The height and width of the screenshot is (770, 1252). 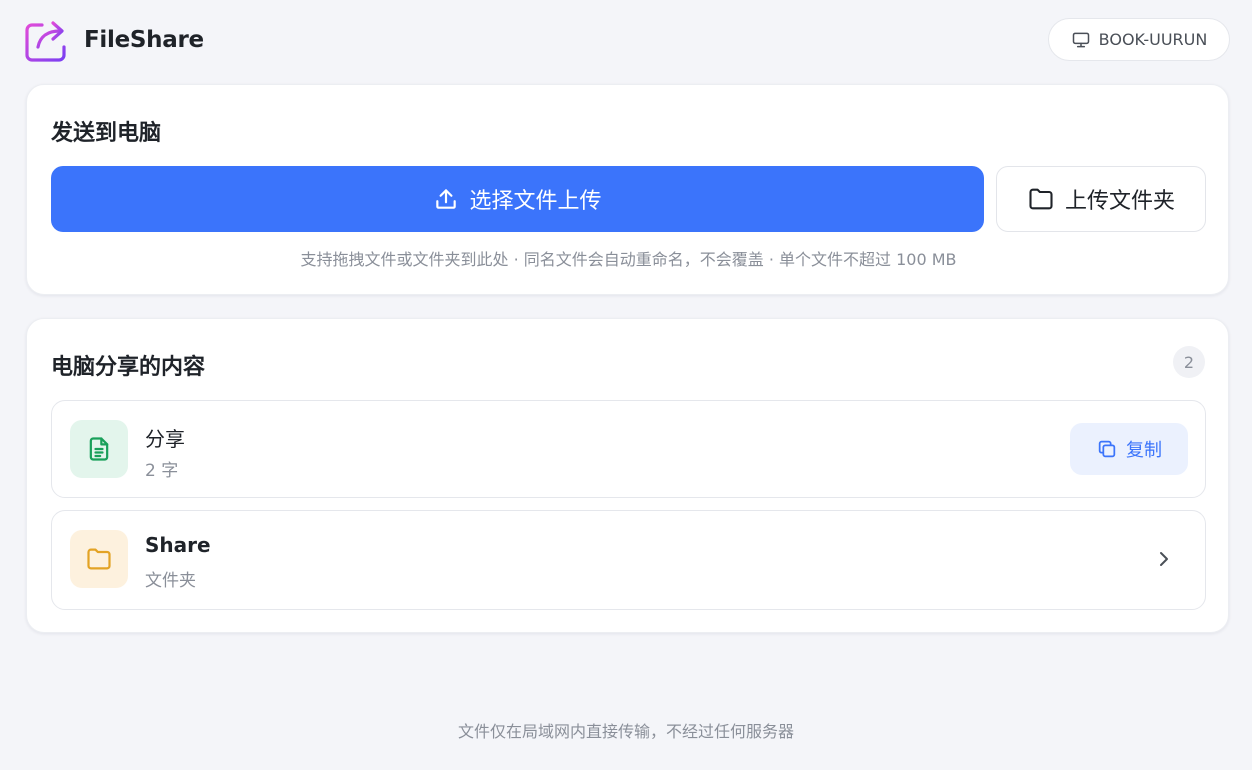 I want to click on device-badge: BOOK-UURUN, so click(x=1139, y=39).